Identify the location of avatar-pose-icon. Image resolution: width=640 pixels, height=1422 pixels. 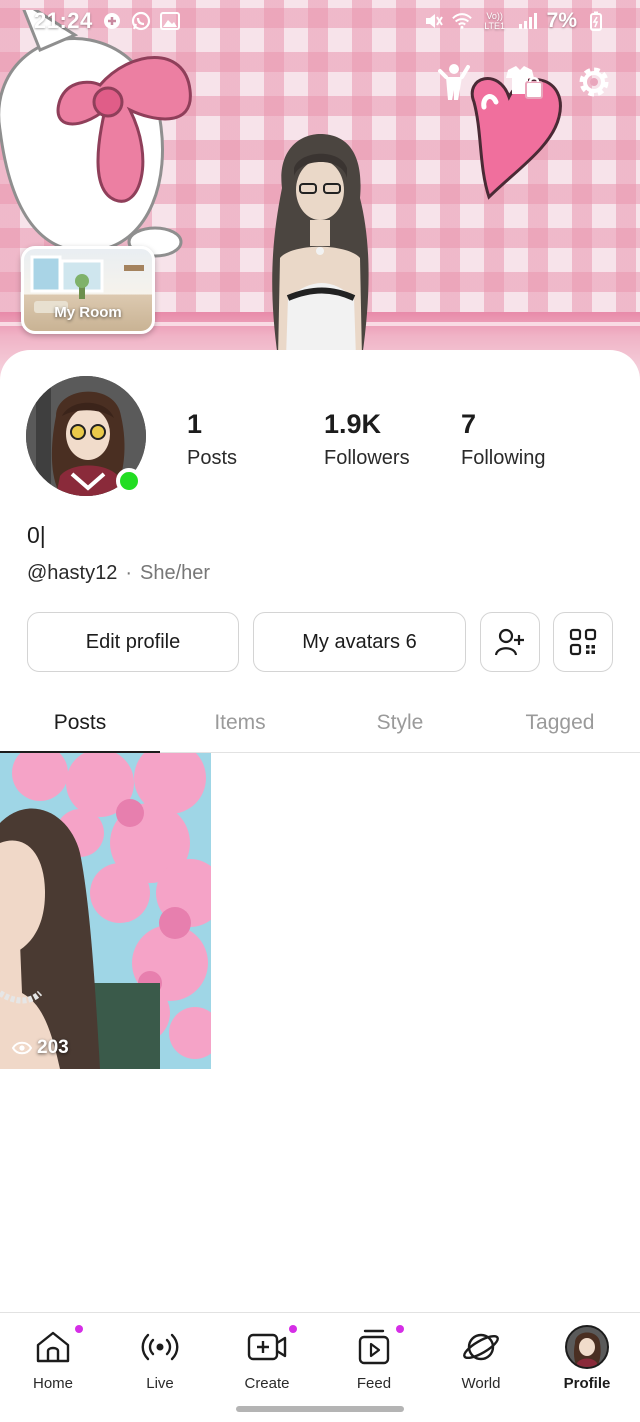
(454, 82).